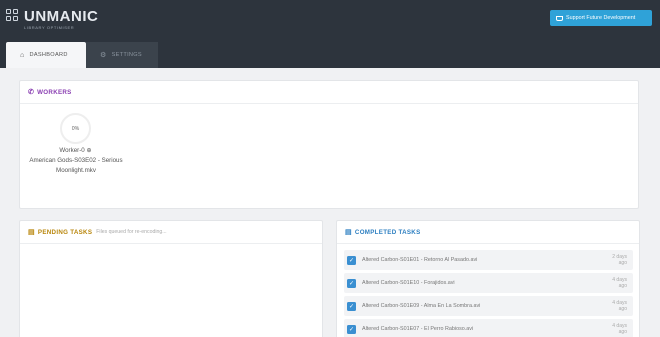 This screenshot has height=337, width=660. Describe the element at coordinates (49, 27) in the screenshot. I see `logo-subtitle: LIBRARY OPTIMISER` at that location.